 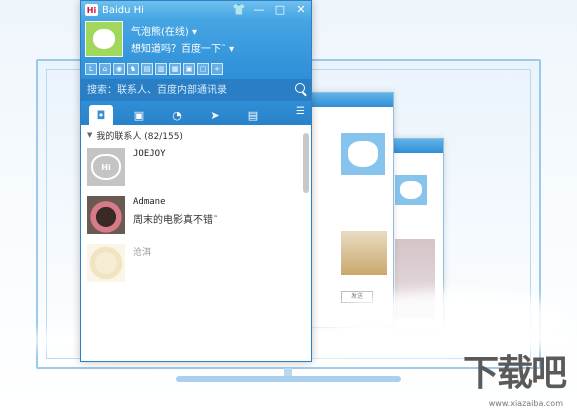 I want to click on search-bar, so click(x=196, y=90).